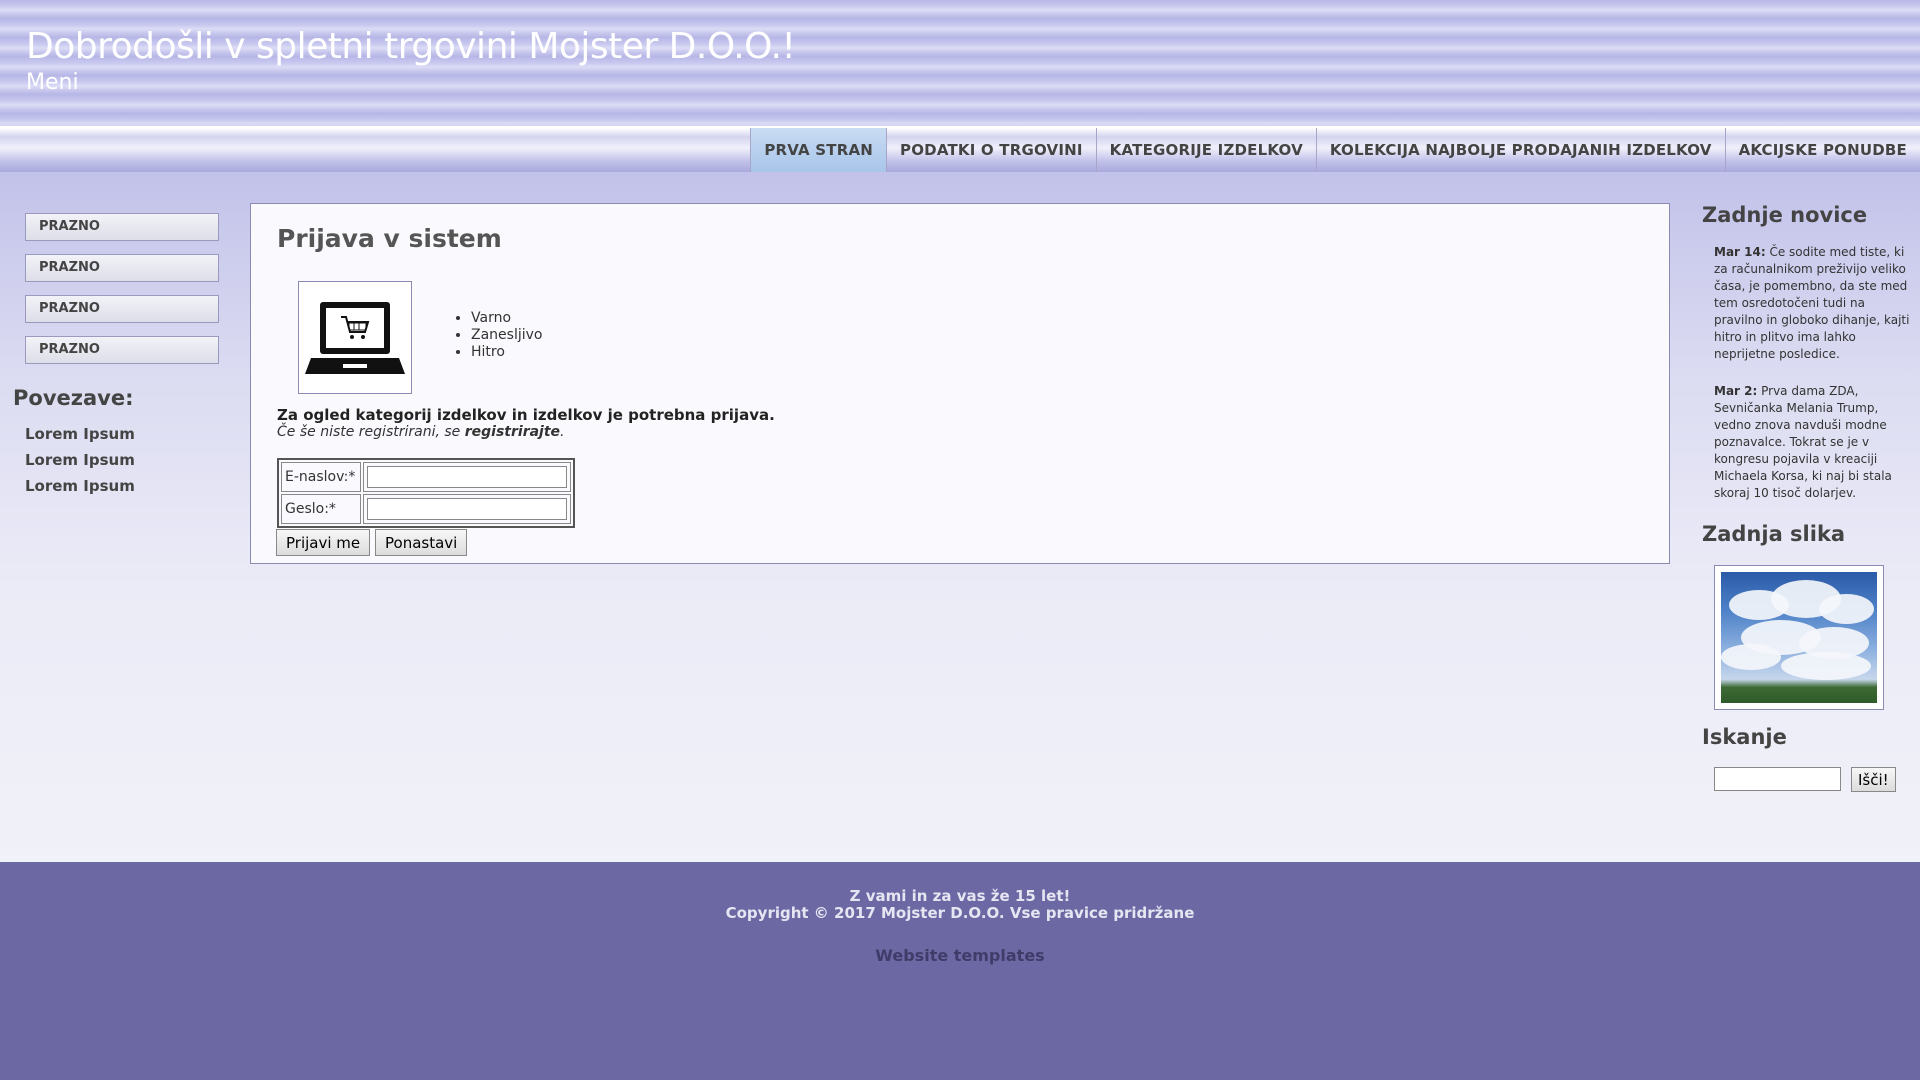 The height and width of the screenshot is (1080, 1920). What do you see at coordinates (1205, 150) in the screenshot?
I see `nav-item-kategorije-izdelkov: KATEGORIJE IZDELKOV` at bounding box center [1205, 150].